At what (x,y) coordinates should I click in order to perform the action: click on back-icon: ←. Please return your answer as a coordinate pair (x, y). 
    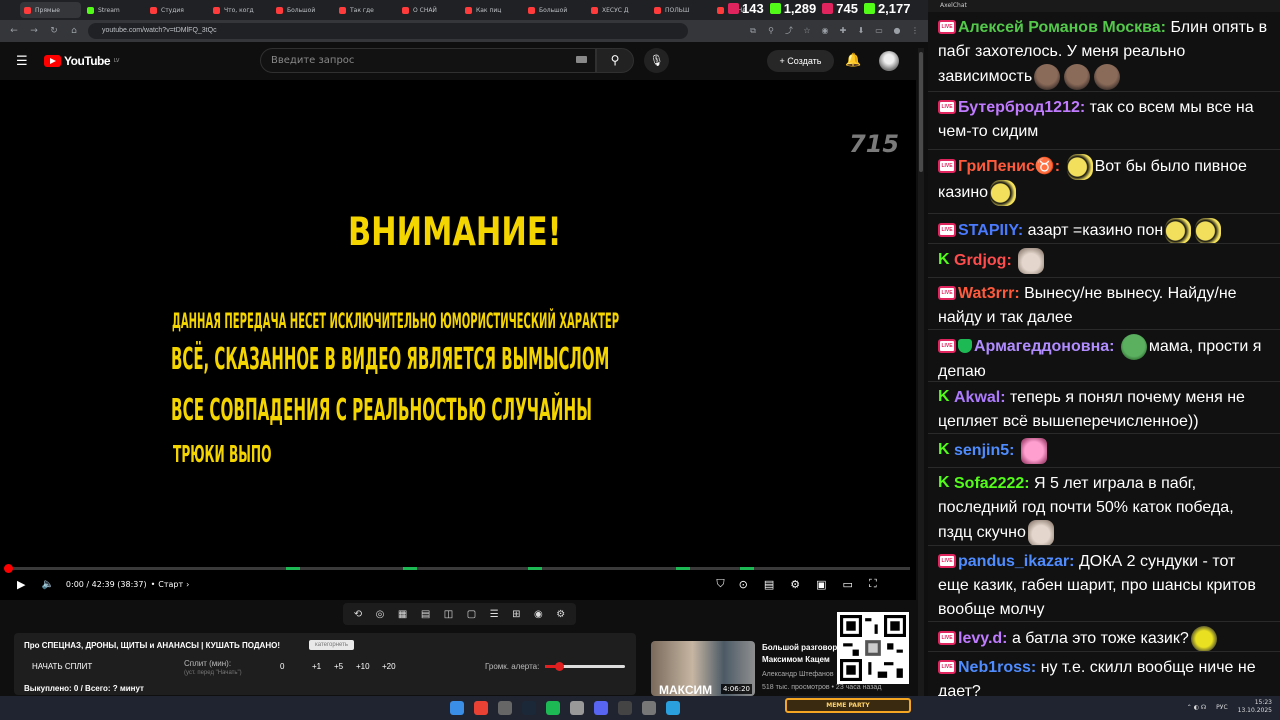
    Looking at the image, I should click on (14, 31).